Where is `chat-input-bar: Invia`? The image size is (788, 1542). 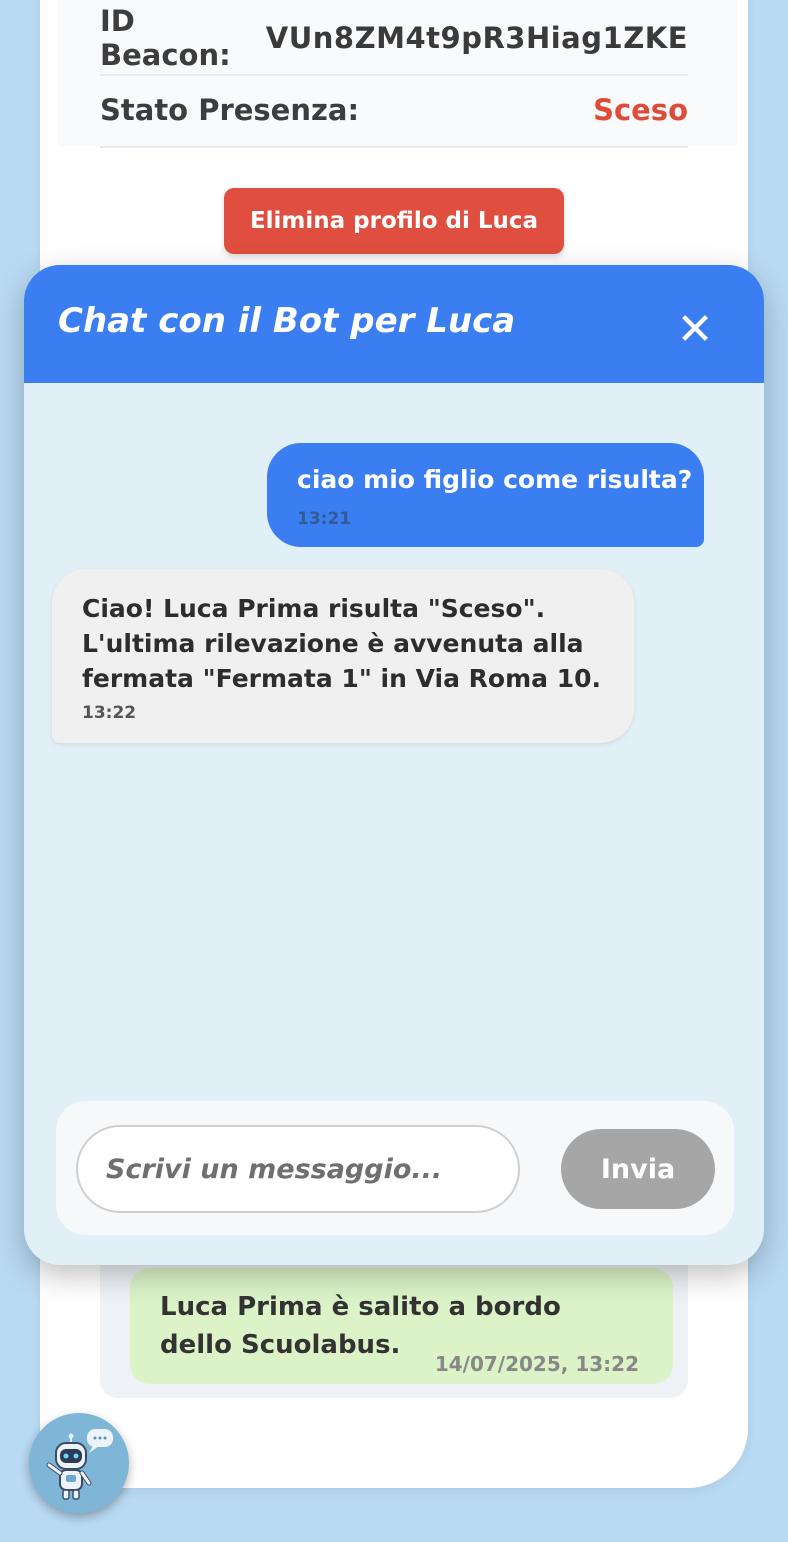
chat-input-bar: Invia is located at coordinates (395, 1168).